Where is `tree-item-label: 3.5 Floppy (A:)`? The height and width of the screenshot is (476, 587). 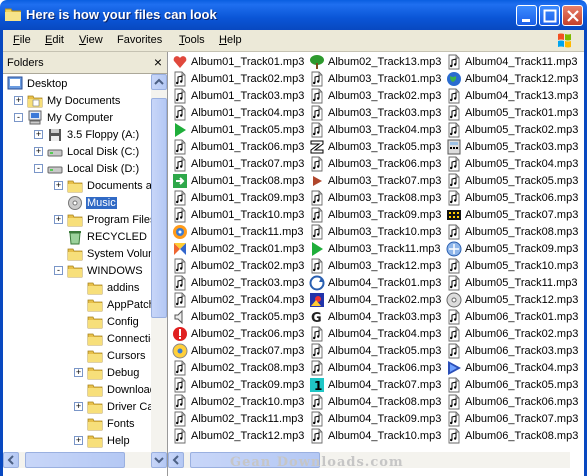
tree-item-label: 3.5 Floppy (A:) is located at coordinates (103, 135).